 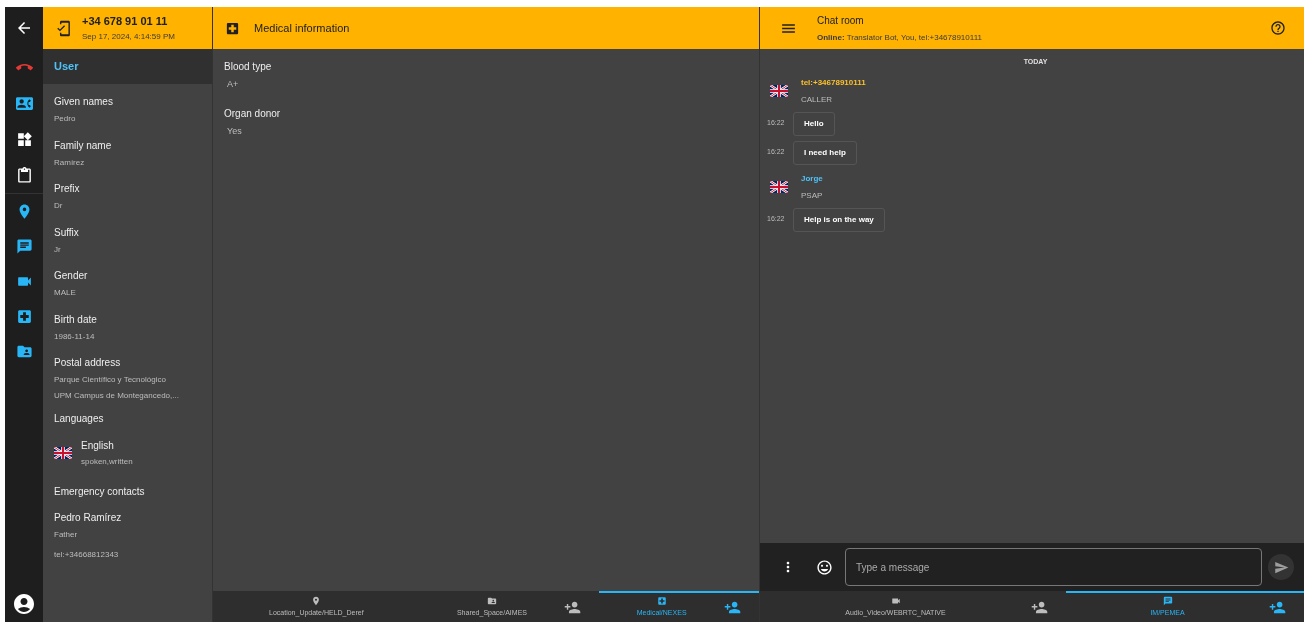 I want to click on sender-role: PSAP, so click(x=812, y=195).